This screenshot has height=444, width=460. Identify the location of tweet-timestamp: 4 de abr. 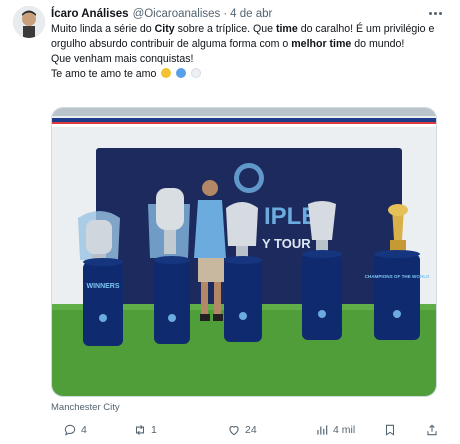
(251, 14).